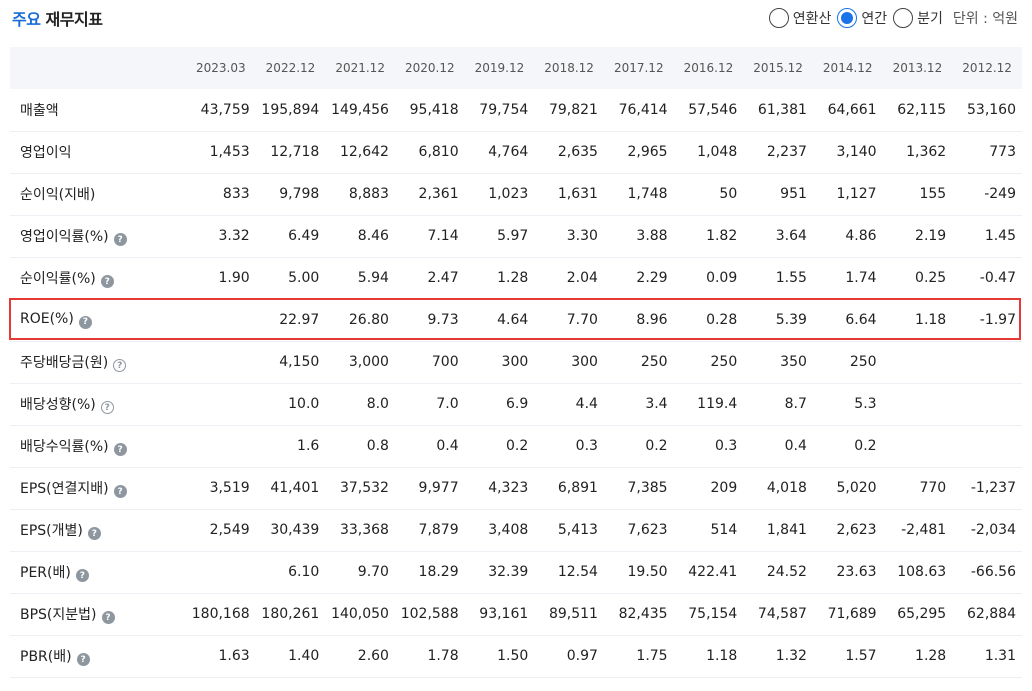 The height and width of the screenshot is (691, 1032). I want to click on row-label-cell: PBR(배)?, so click(98, 656).